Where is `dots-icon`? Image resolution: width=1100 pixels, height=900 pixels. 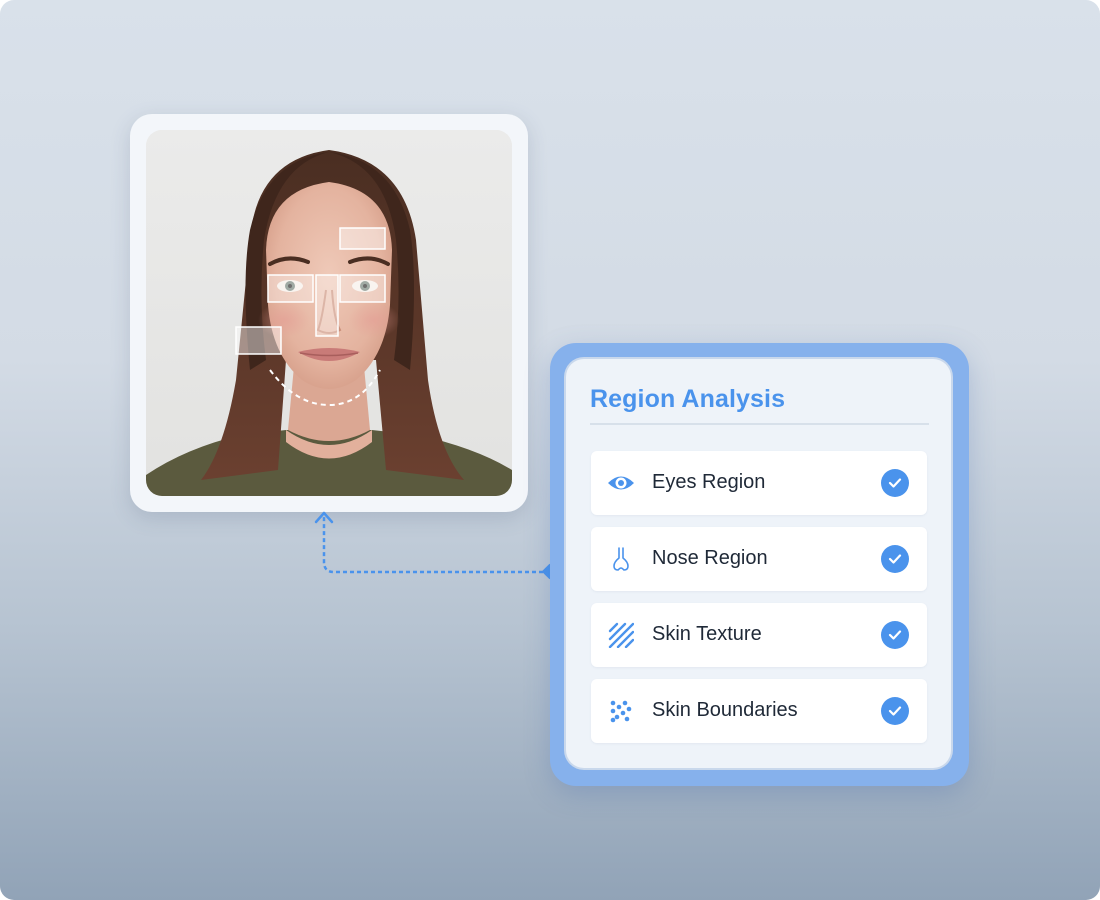 dots-icon is located at coordinates (621, 711).